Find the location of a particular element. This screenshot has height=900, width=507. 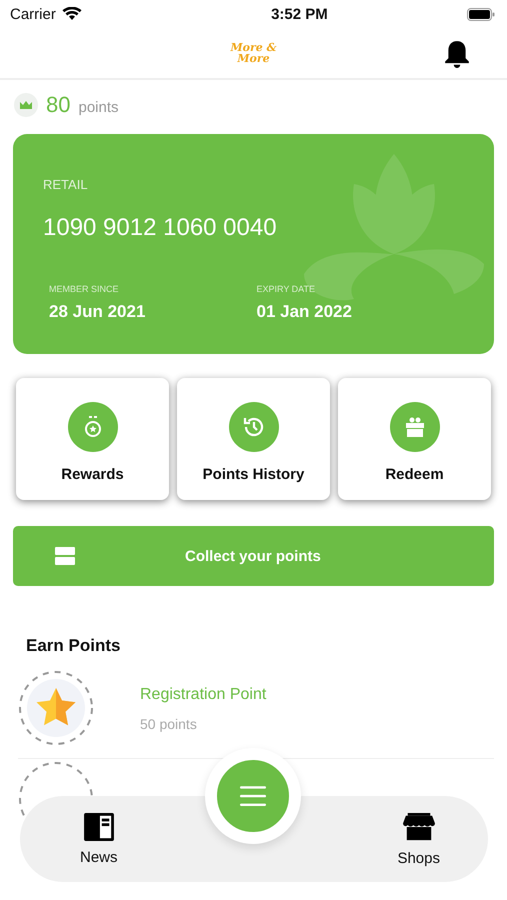

section-title: Earn Points is located at coordinates (74, 646).